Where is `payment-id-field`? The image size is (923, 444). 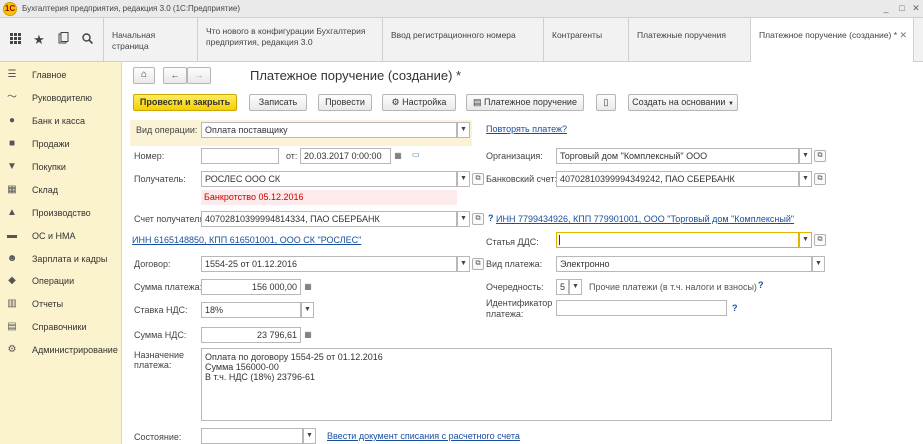
payment-id-field is located at coordinates (641, 308).